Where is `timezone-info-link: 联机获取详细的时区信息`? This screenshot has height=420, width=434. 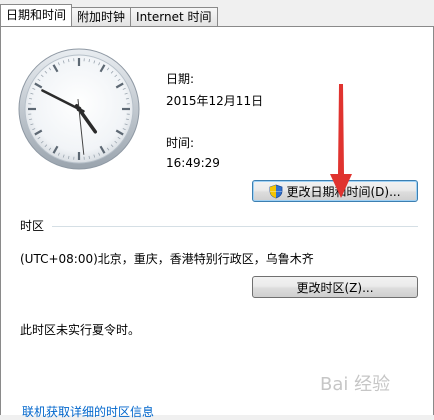
timezone-info-link: 联机获取详细的时区信息 is located at coordinates (88, 411).